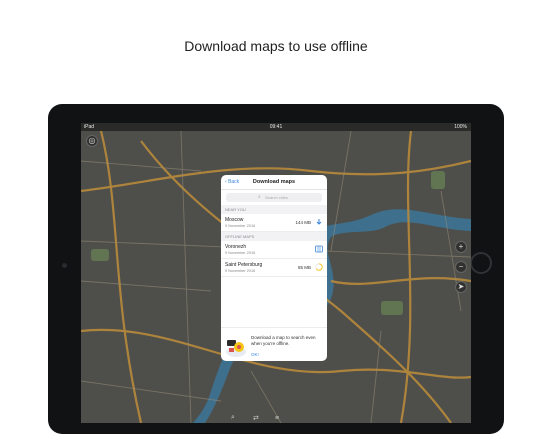 This screenshot has width=552, height=434. I want to click on map-size: 85 MB, so click(304, 267).